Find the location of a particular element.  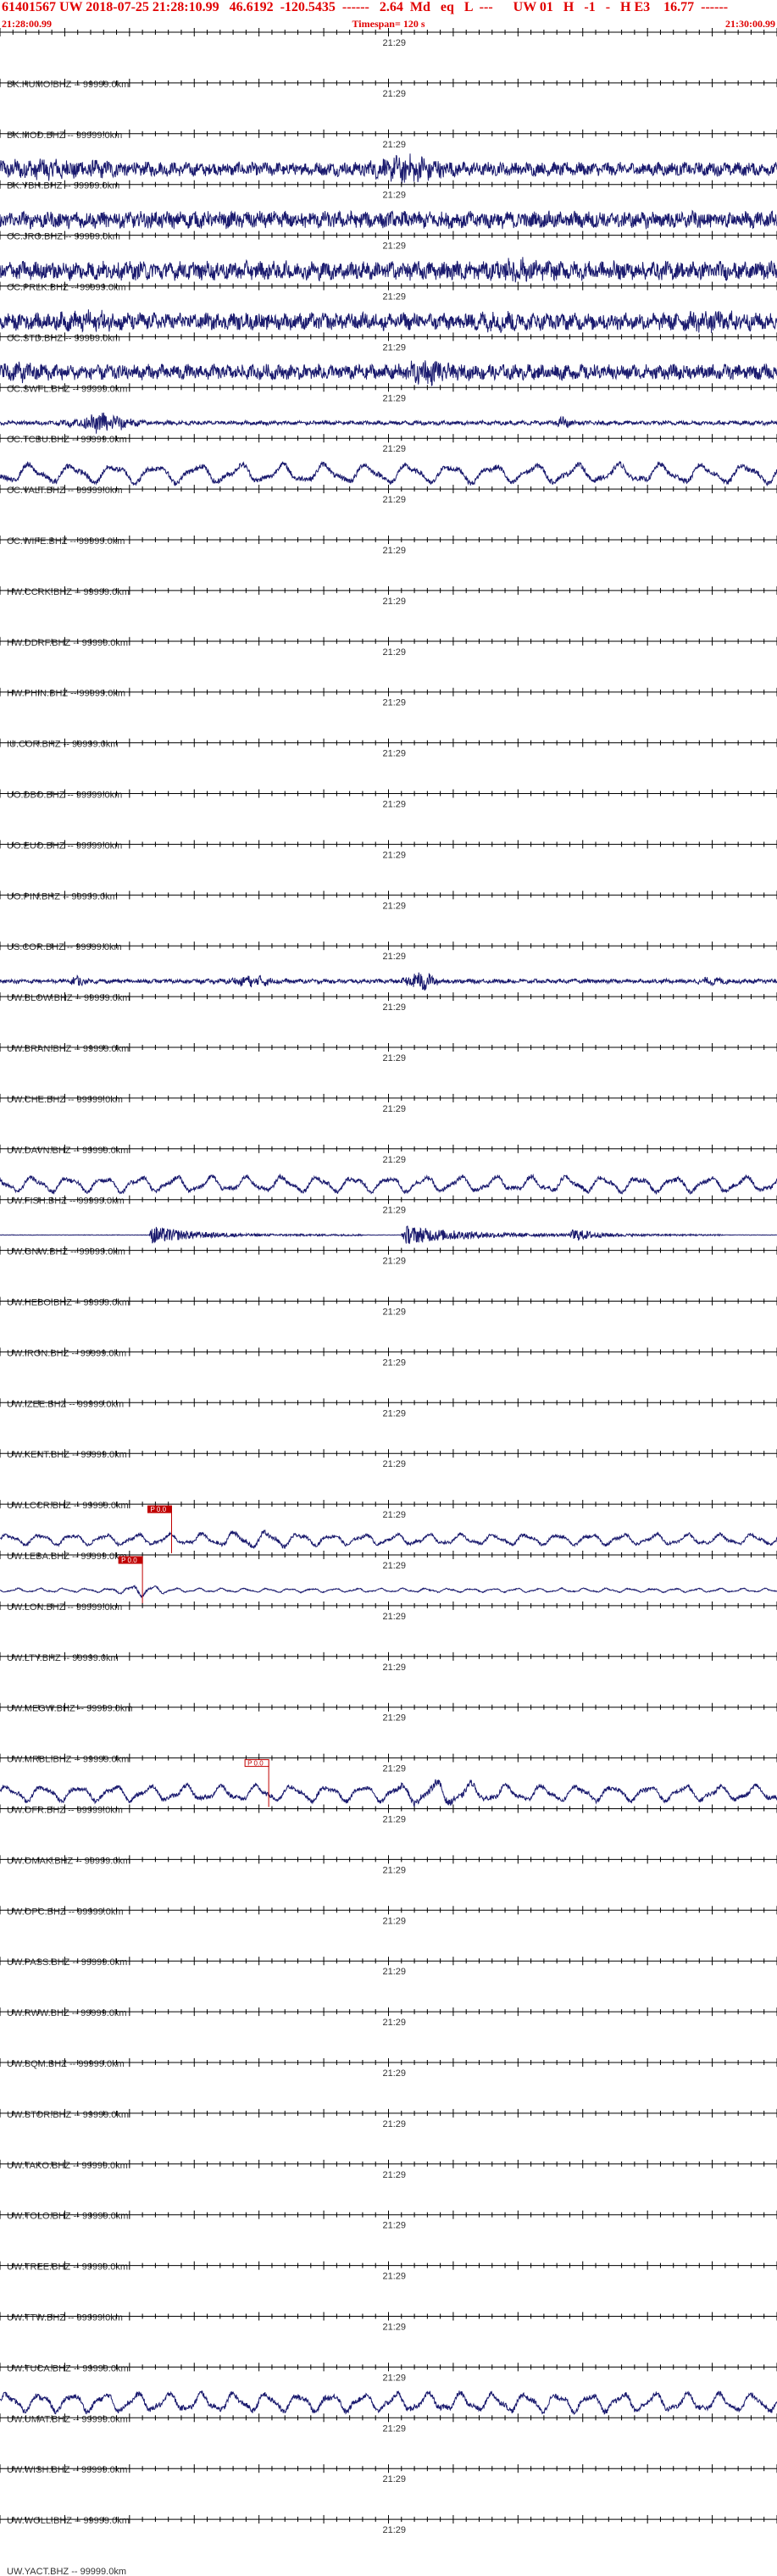

station-label: UO.PIN.BHZ -- 99999.0km is located at coordinates (62, 896).